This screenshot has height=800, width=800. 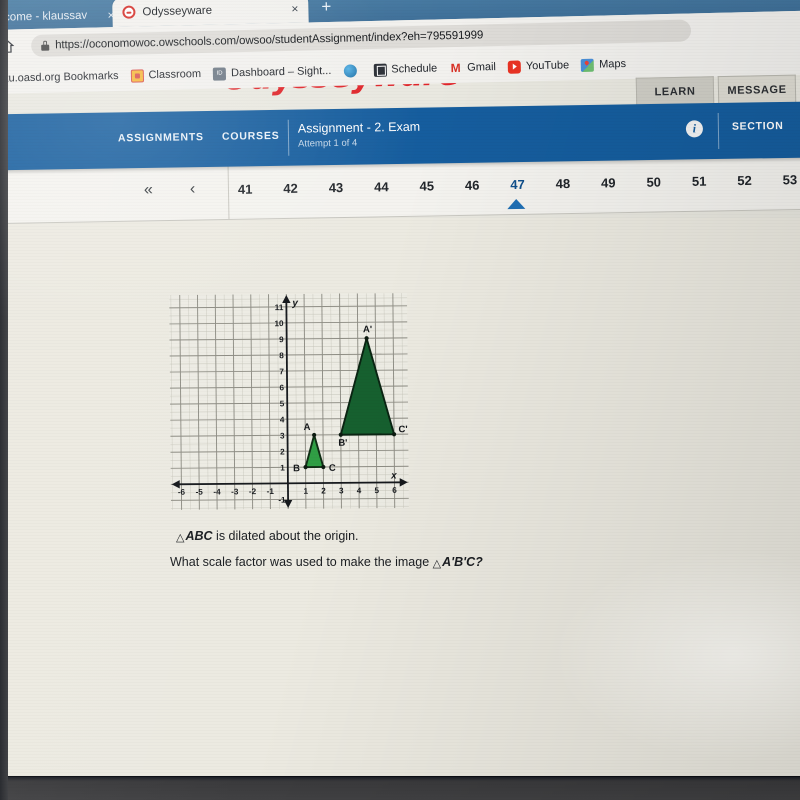 I want to click on y-tick-10: 10, so click(x=279, y=323).